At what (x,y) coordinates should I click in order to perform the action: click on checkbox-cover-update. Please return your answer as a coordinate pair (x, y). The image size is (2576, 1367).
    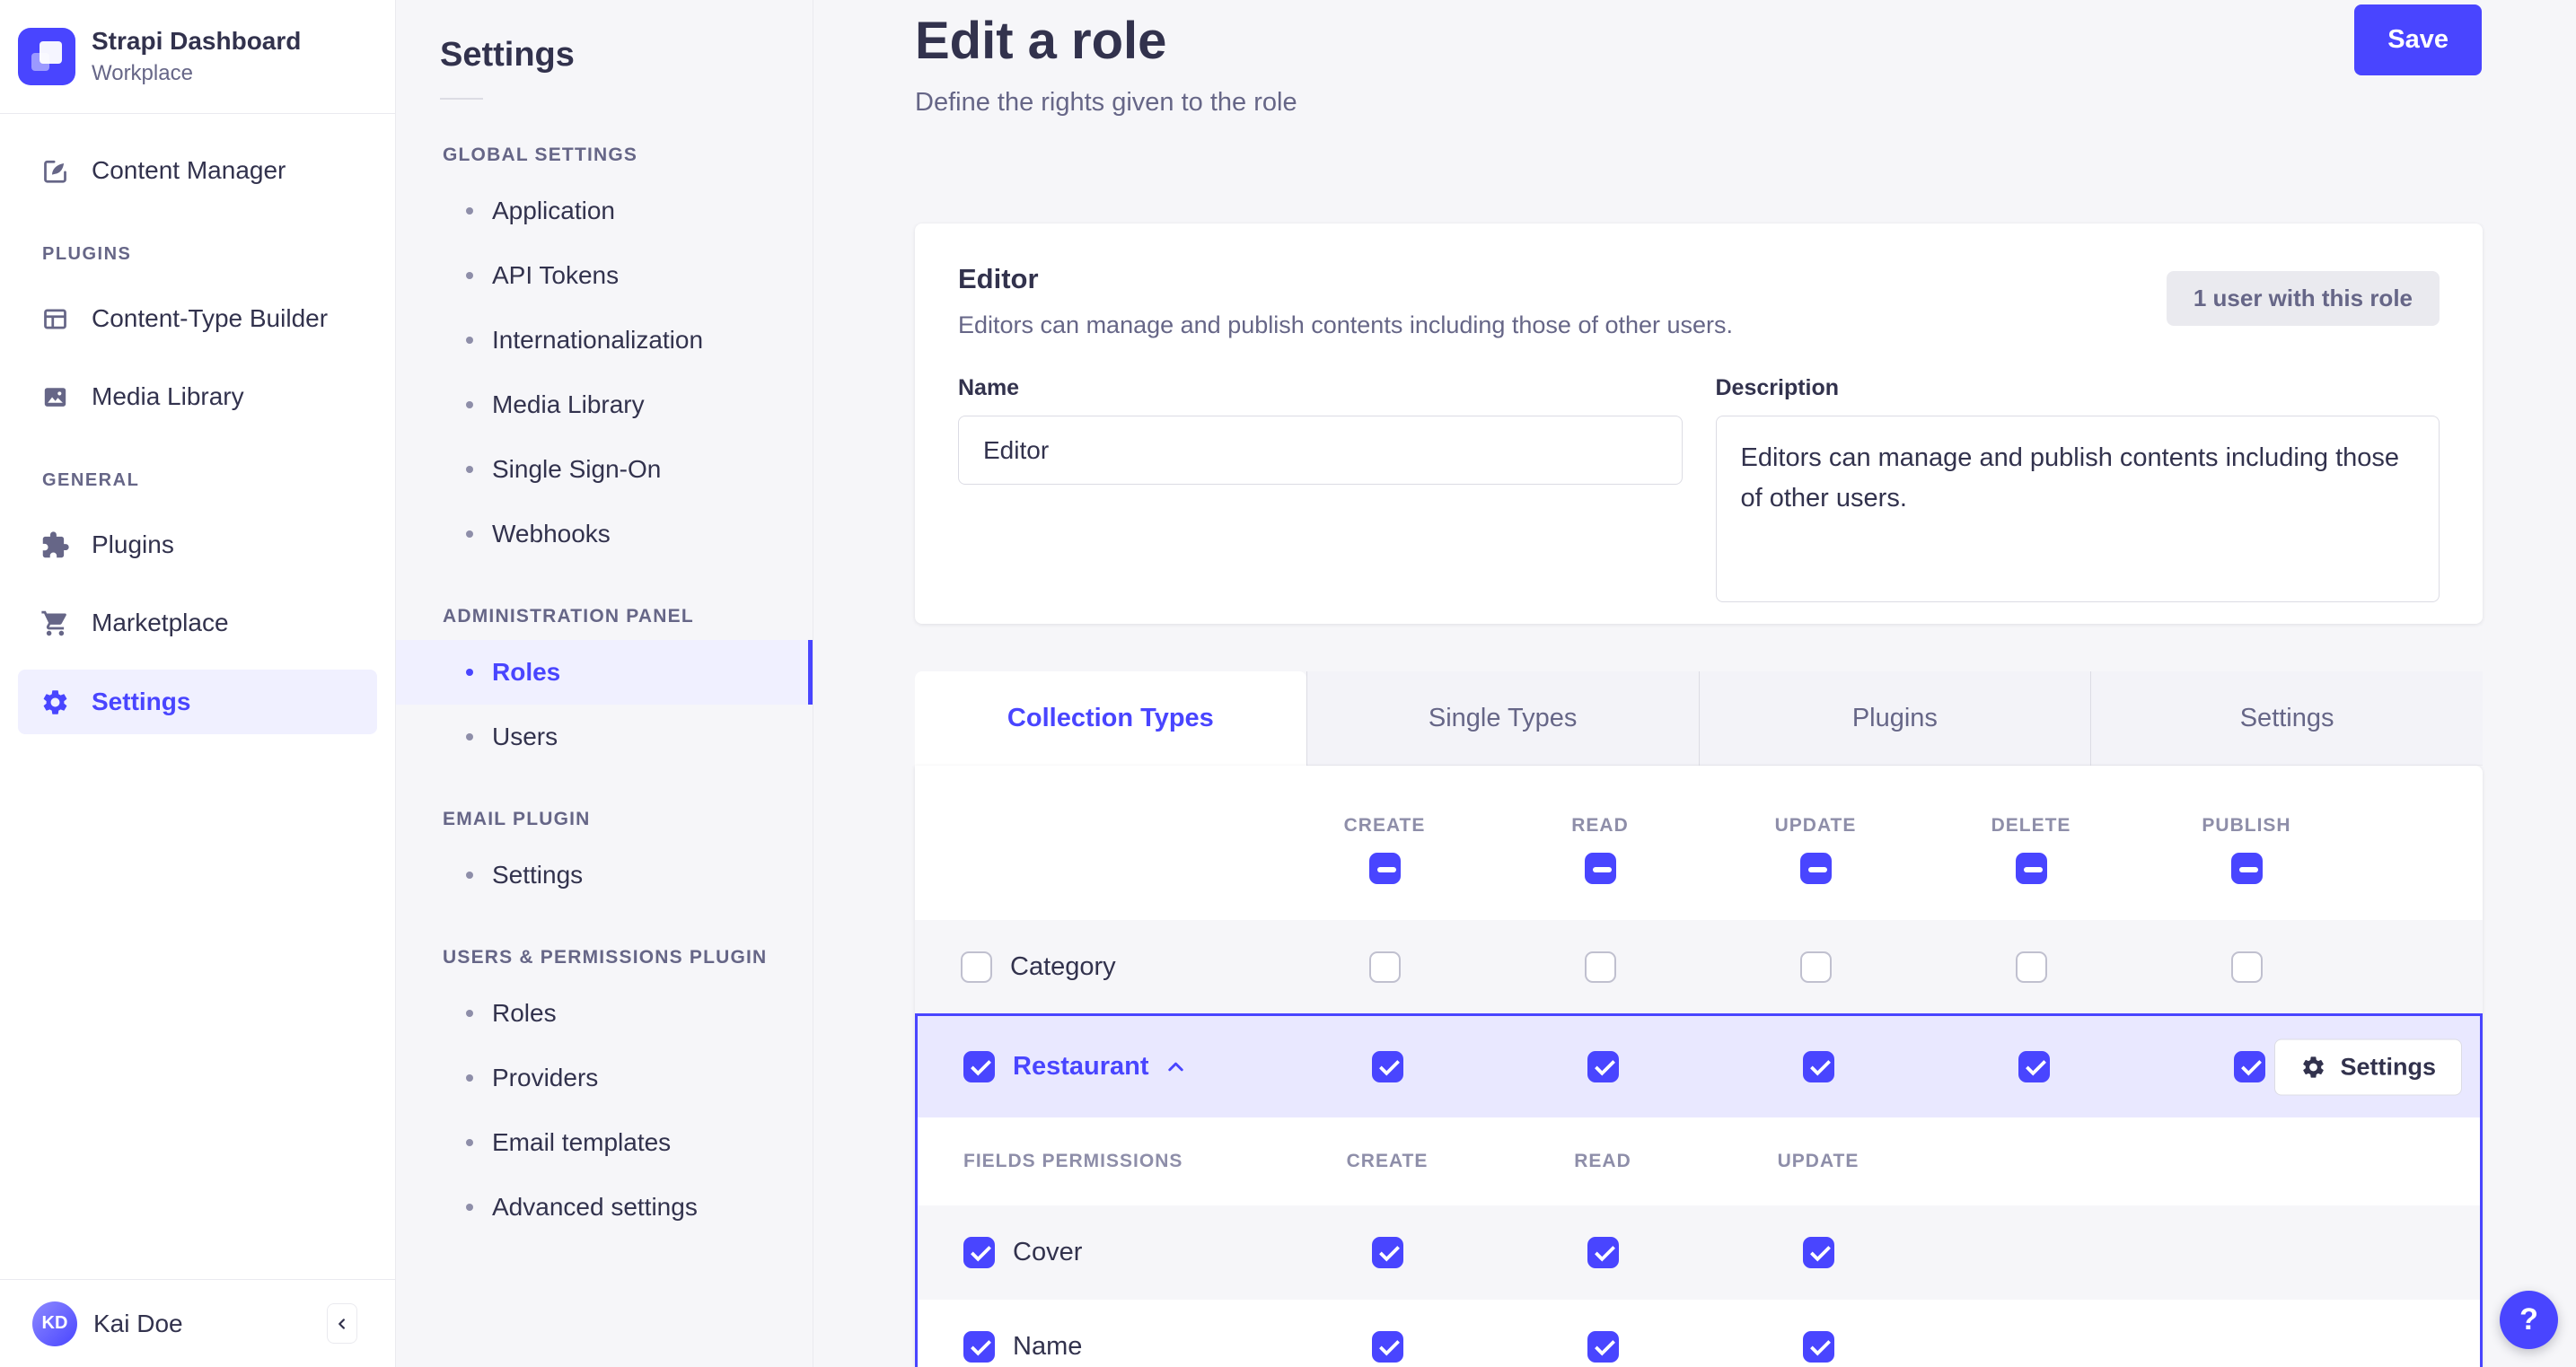
    Looking at the image, I should click on (1818, 1252).